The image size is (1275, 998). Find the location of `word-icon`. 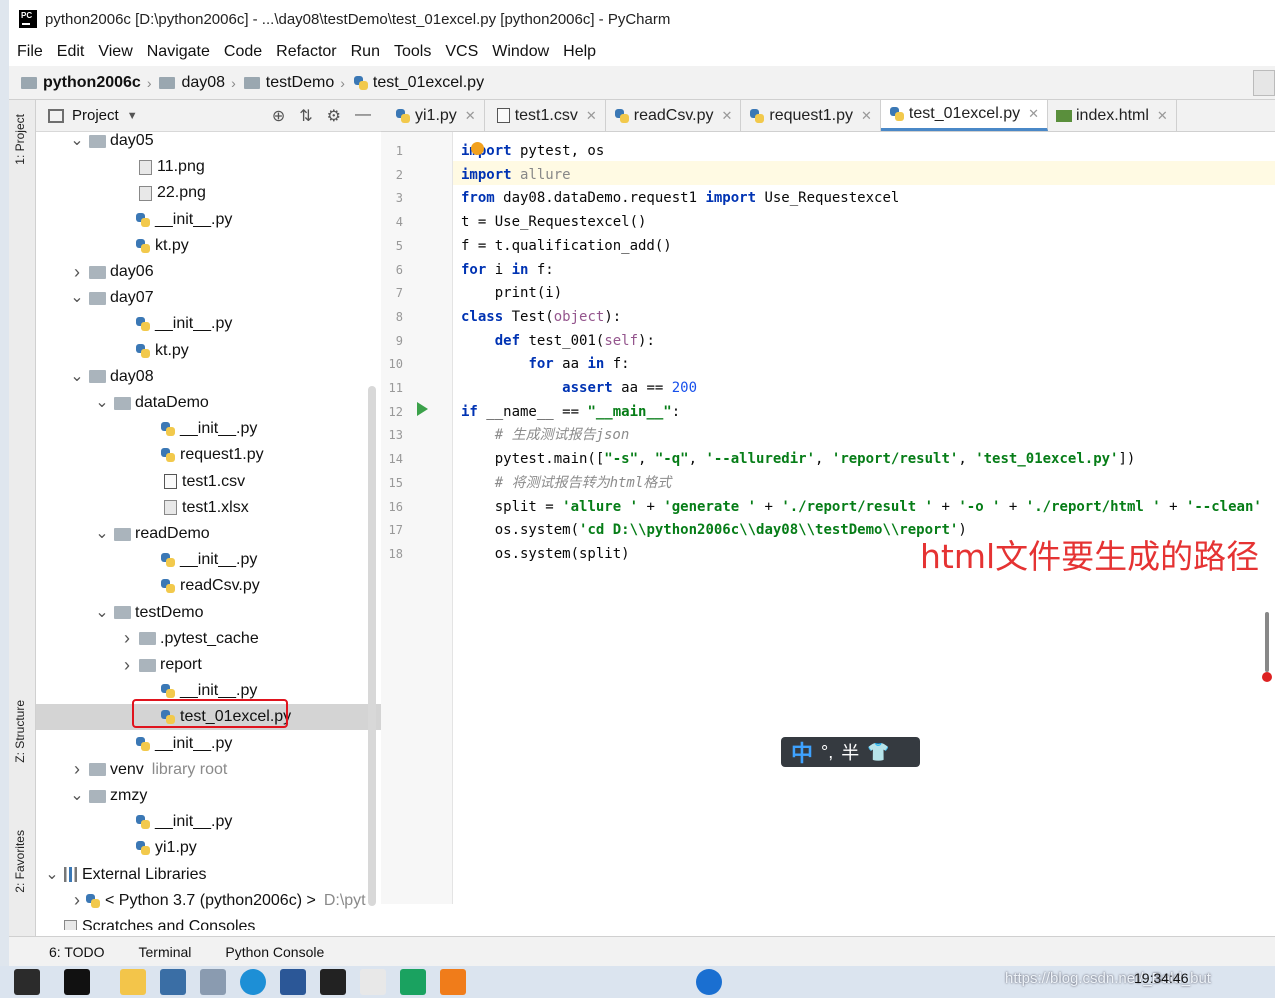

word-icon is located at coordinates (293, 982).